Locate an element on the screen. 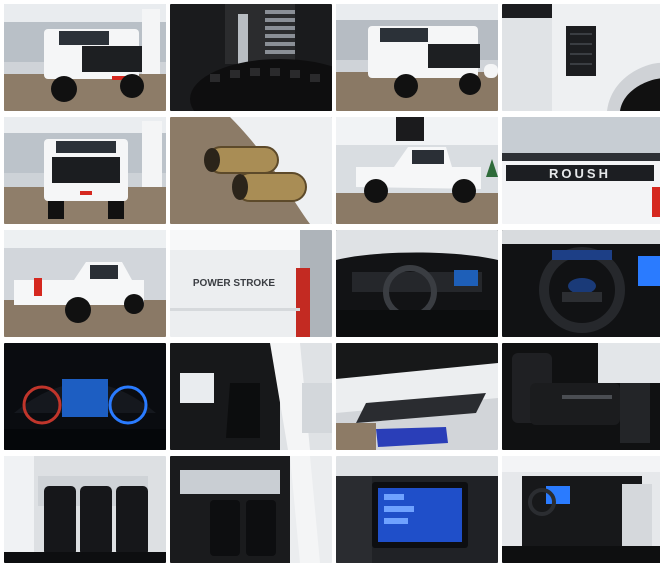 The width and height of the screenshot is (660, 567). photo-rear-bench-seats is located at coordinates (85, 509).